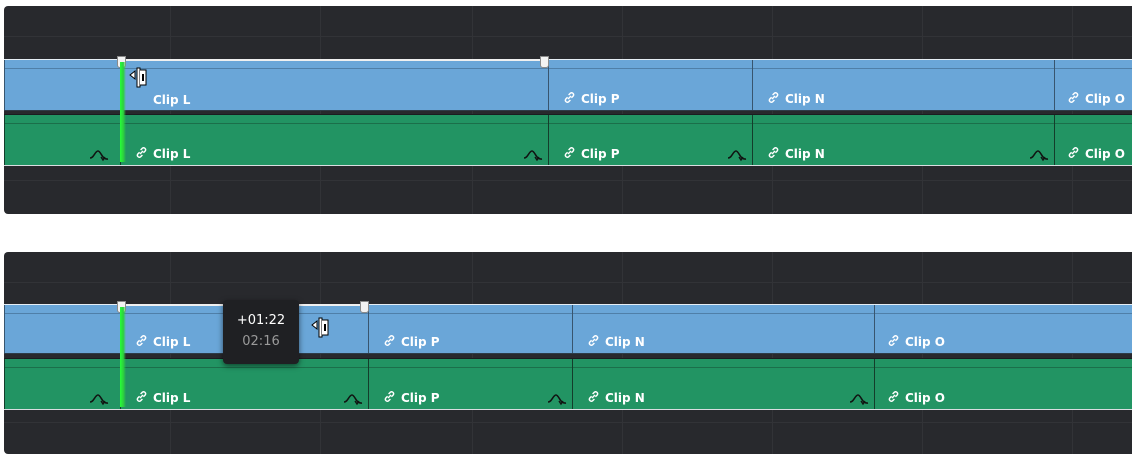 This screenshot has height=454, width=1132. I want to click on trim-delta-timecode: +01:22, so click(261, 320).